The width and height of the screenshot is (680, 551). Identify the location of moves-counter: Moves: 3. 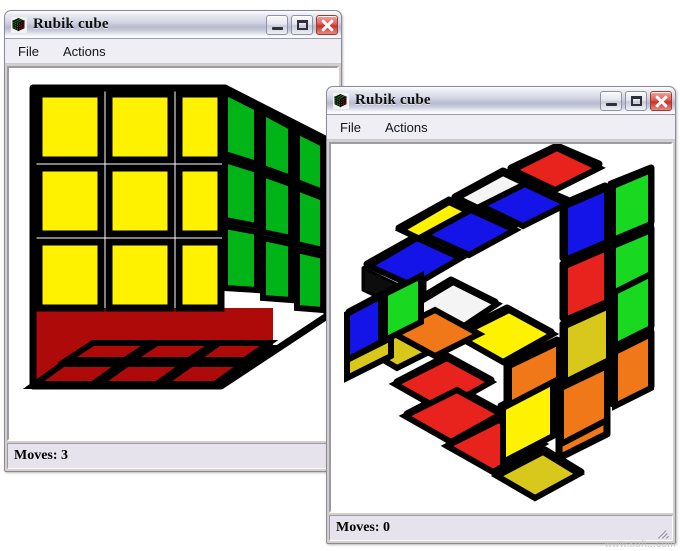
(41, 455).